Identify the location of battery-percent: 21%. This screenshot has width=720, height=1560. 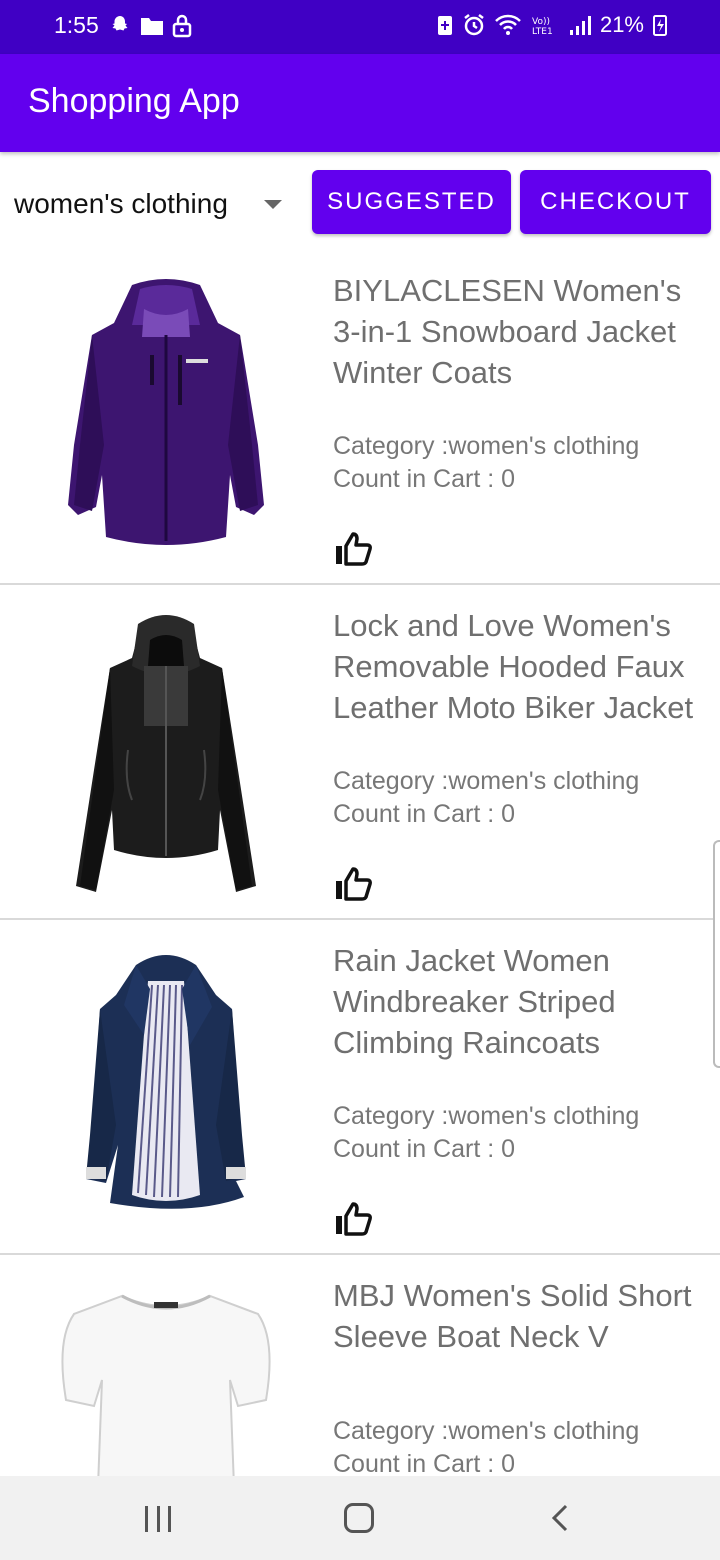
(621, 24).